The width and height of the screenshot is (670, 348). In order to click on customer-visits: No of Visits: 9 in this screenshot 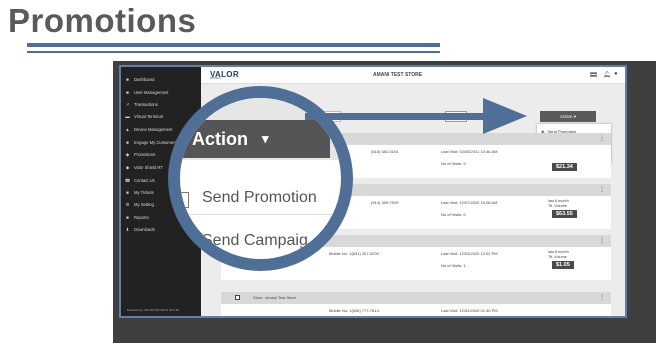, I will do `click(453, 163)`.